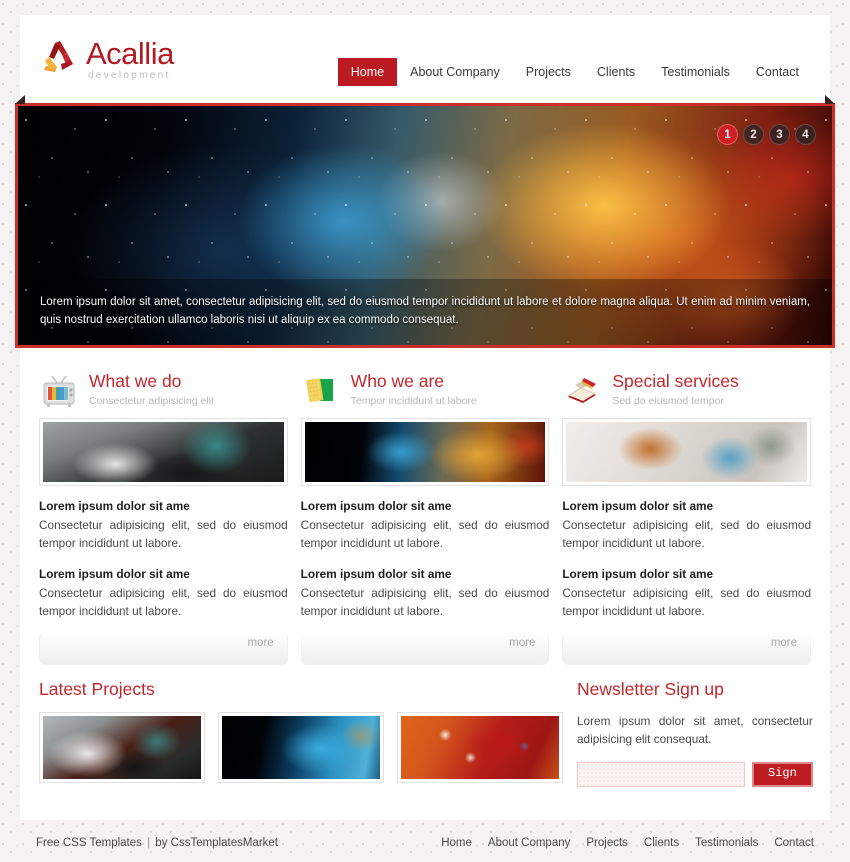 Image resolution: width=850 pixels, height=862 pixels. What do you see at coordinates (805, 134) in the screenshot?
I see `slider-dot-4: 4` at bounding box center [805, 134].